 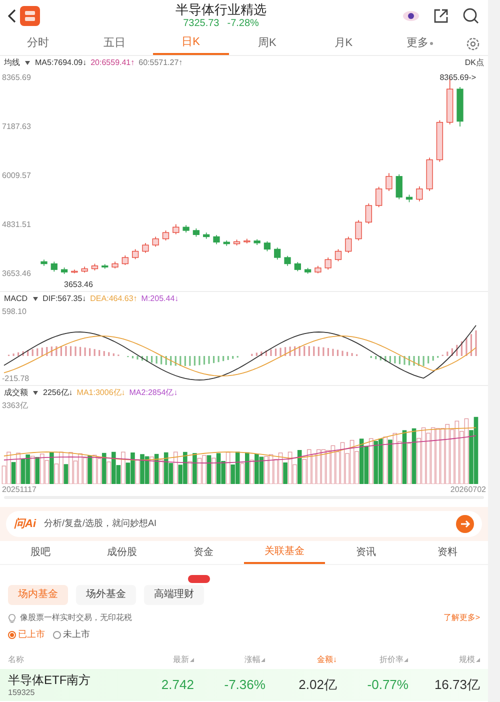 What do you see at coordinates (25, 524) in the screenshot?
I see `ai-logo: 问Ai` at bounding box center [25, 524].